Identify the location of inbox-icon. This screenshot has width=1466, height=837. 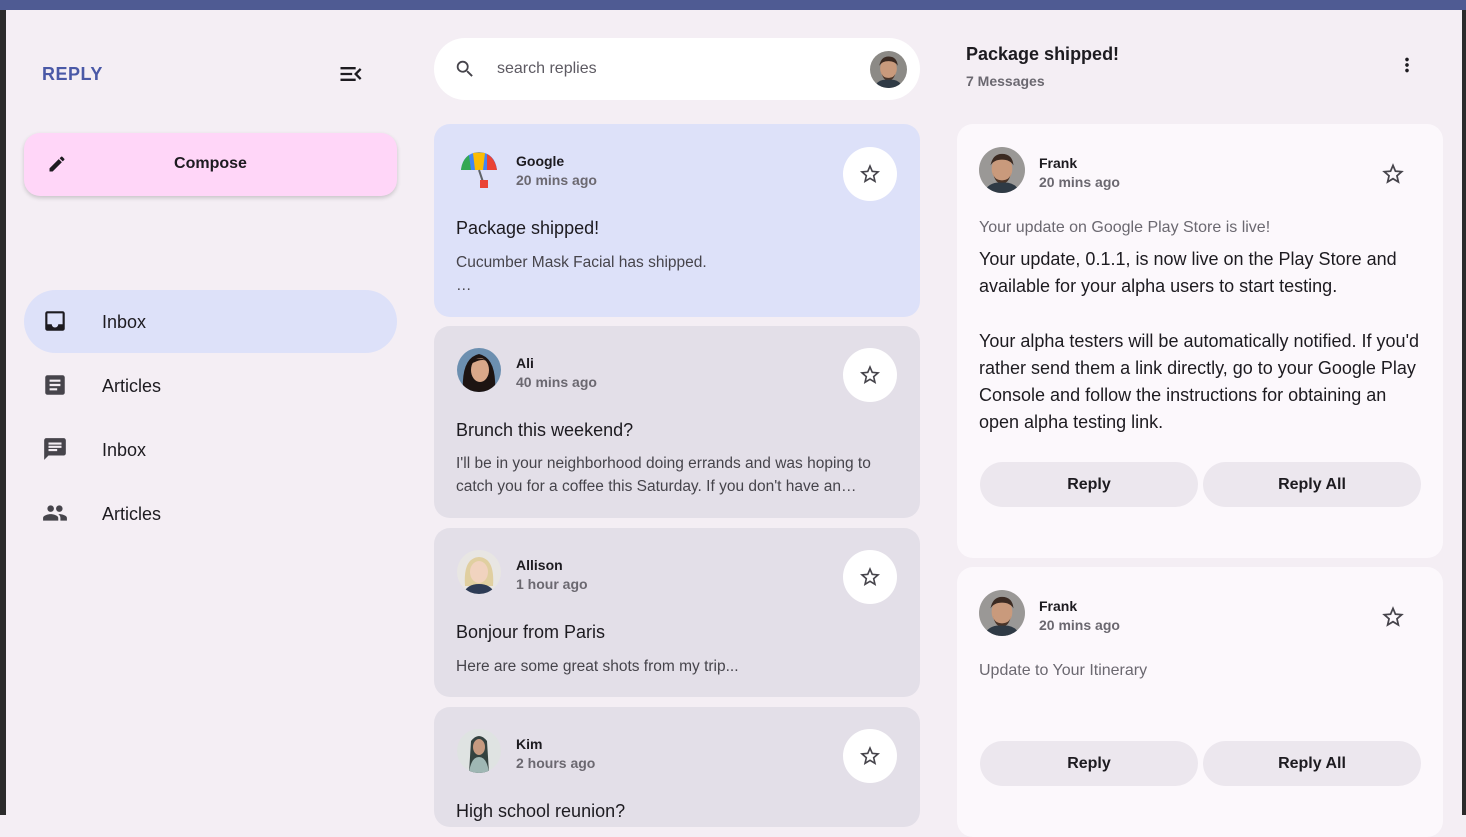
(55, 321).